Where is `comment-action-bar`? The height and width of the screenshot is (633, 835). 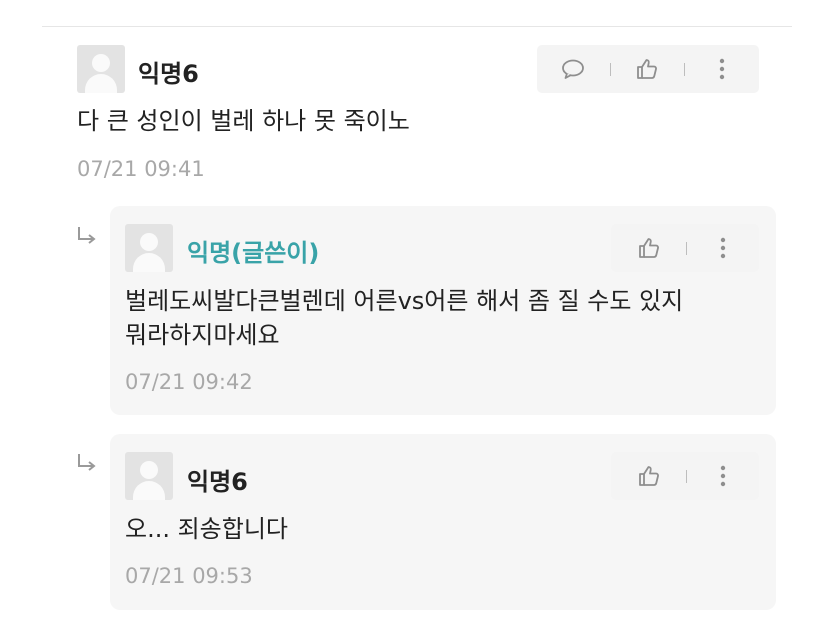
comment-action-bar is located at coordinates (648, 69).